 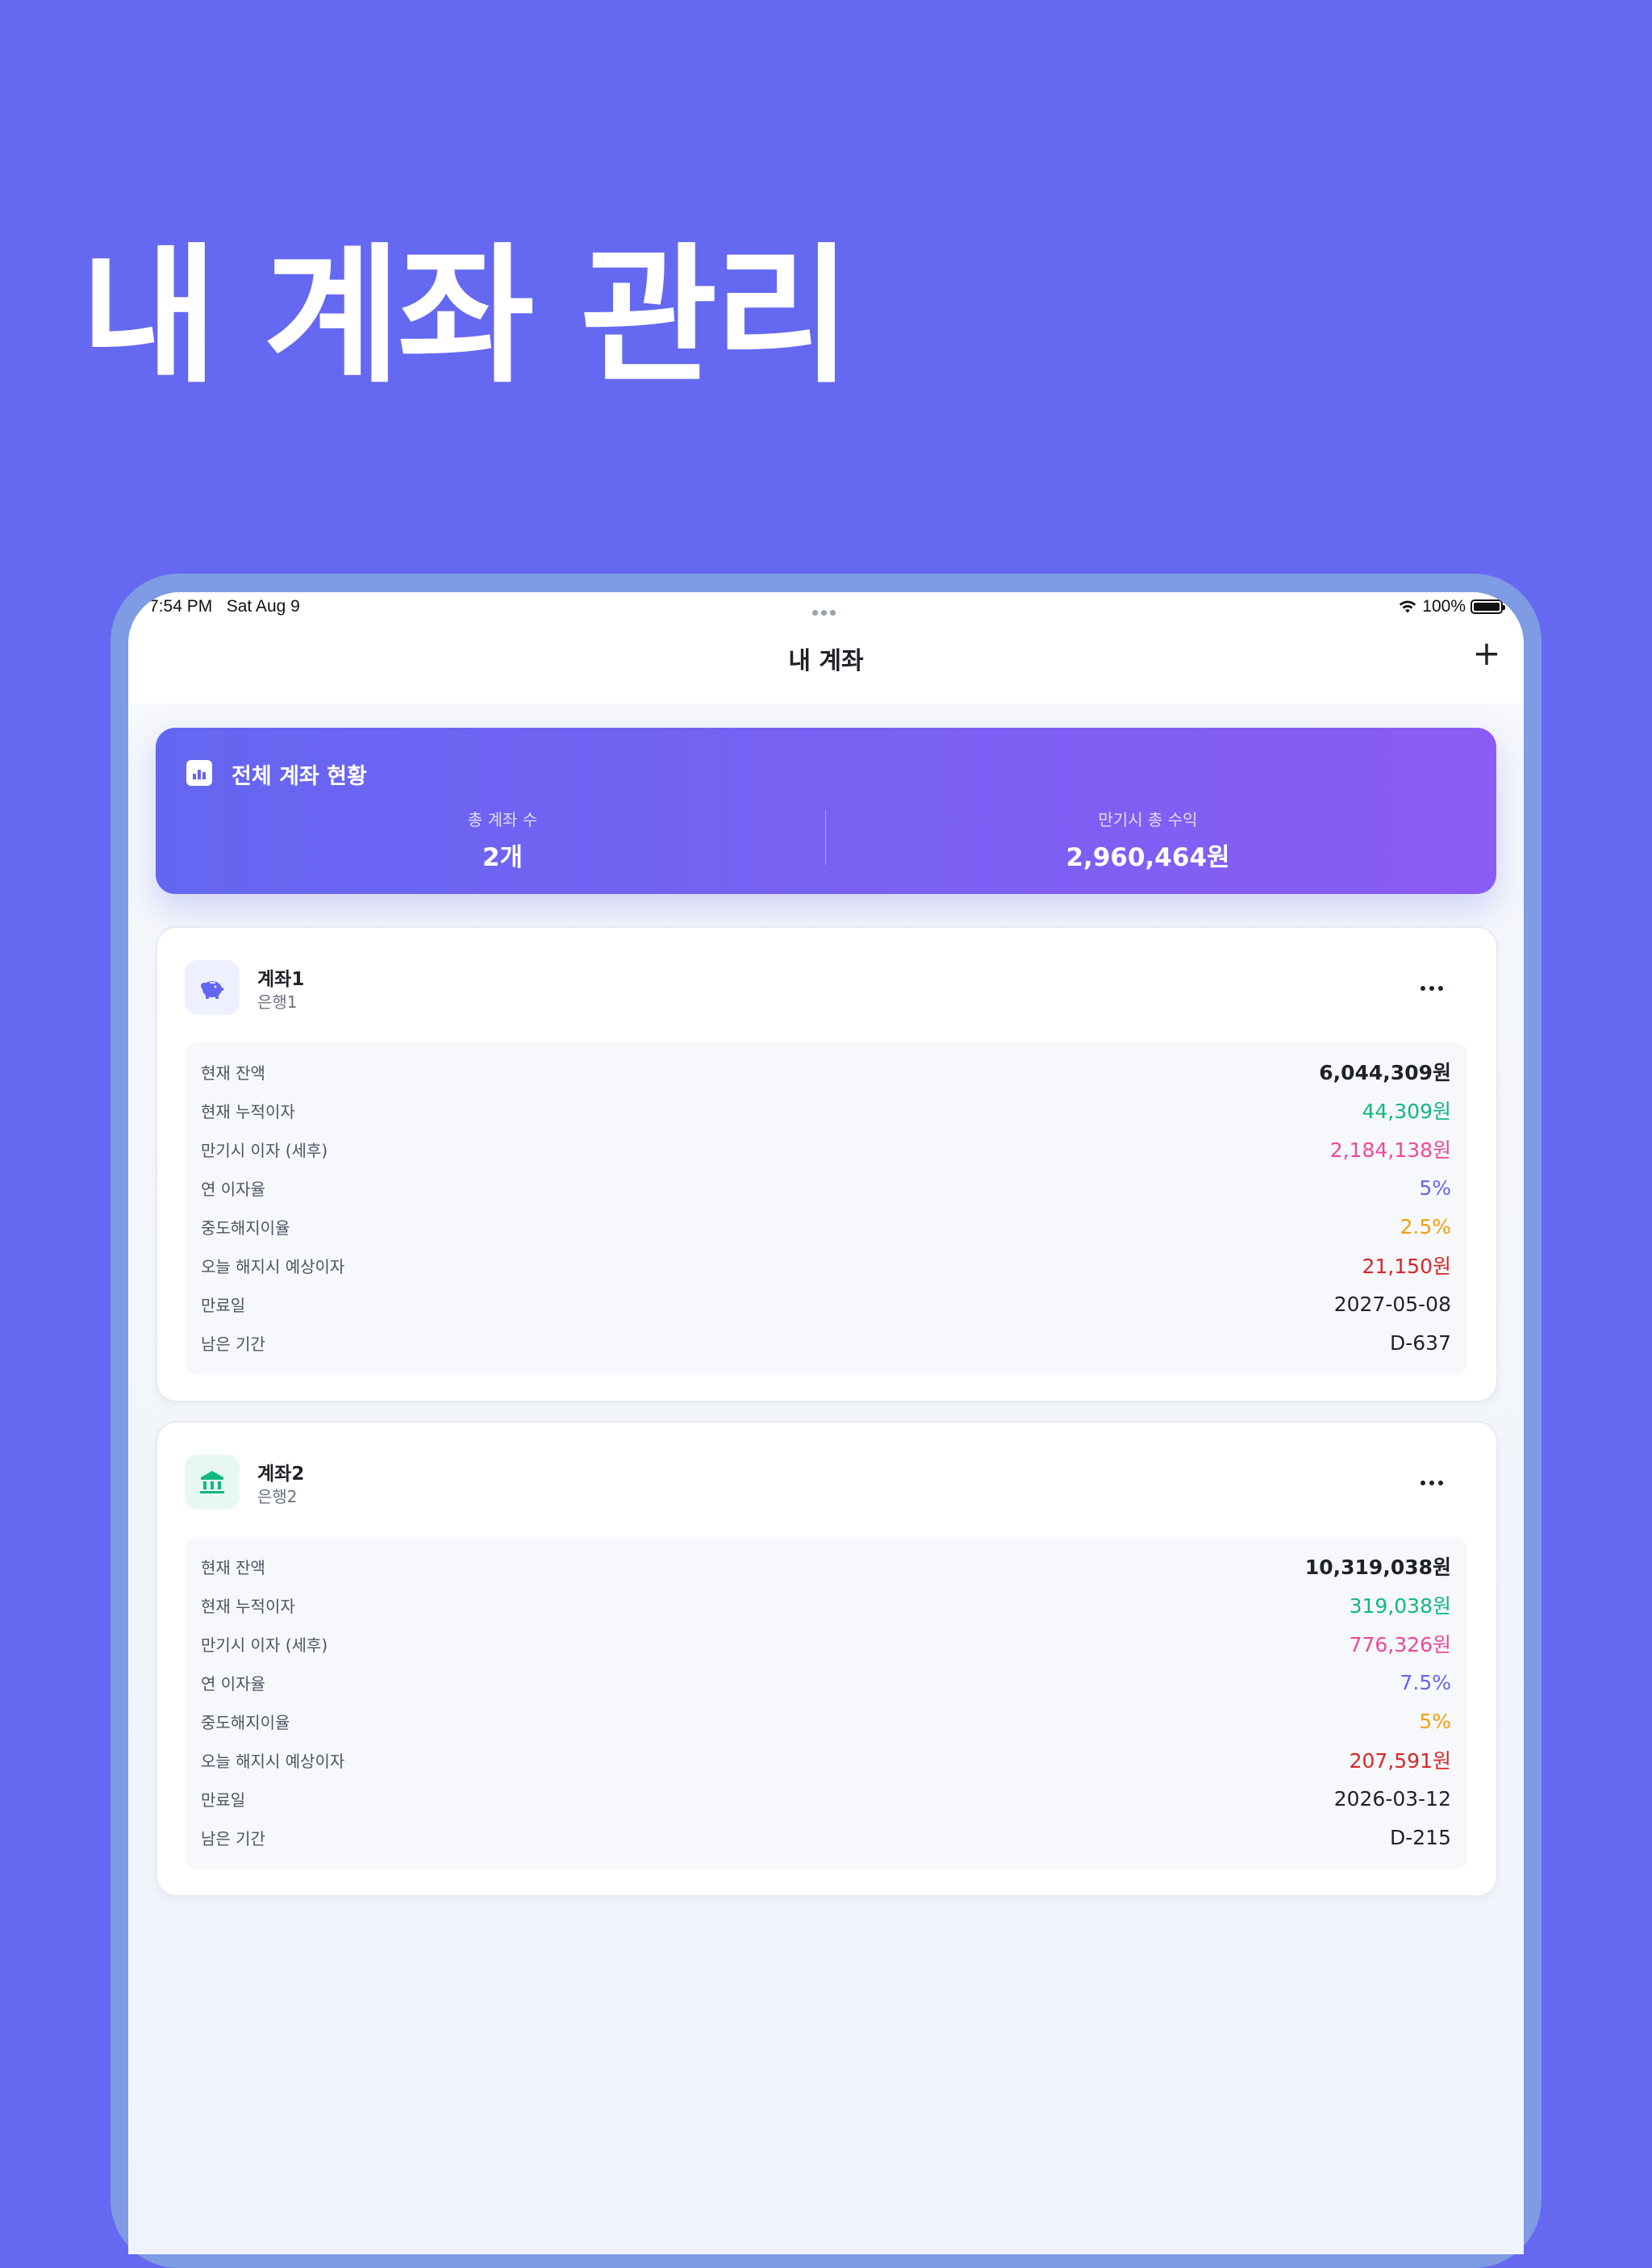 I want to click on accrued-interest-value: 44,309원, so click(x=1406, y=1111).